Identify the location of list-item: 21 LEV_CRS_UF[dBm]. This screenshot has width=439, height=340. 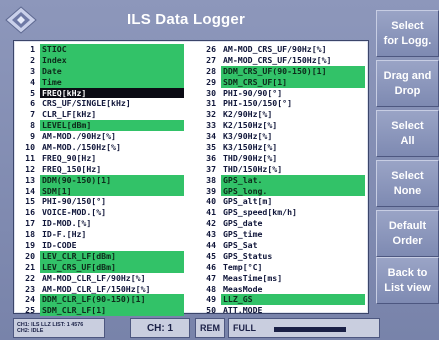
(101, 267).